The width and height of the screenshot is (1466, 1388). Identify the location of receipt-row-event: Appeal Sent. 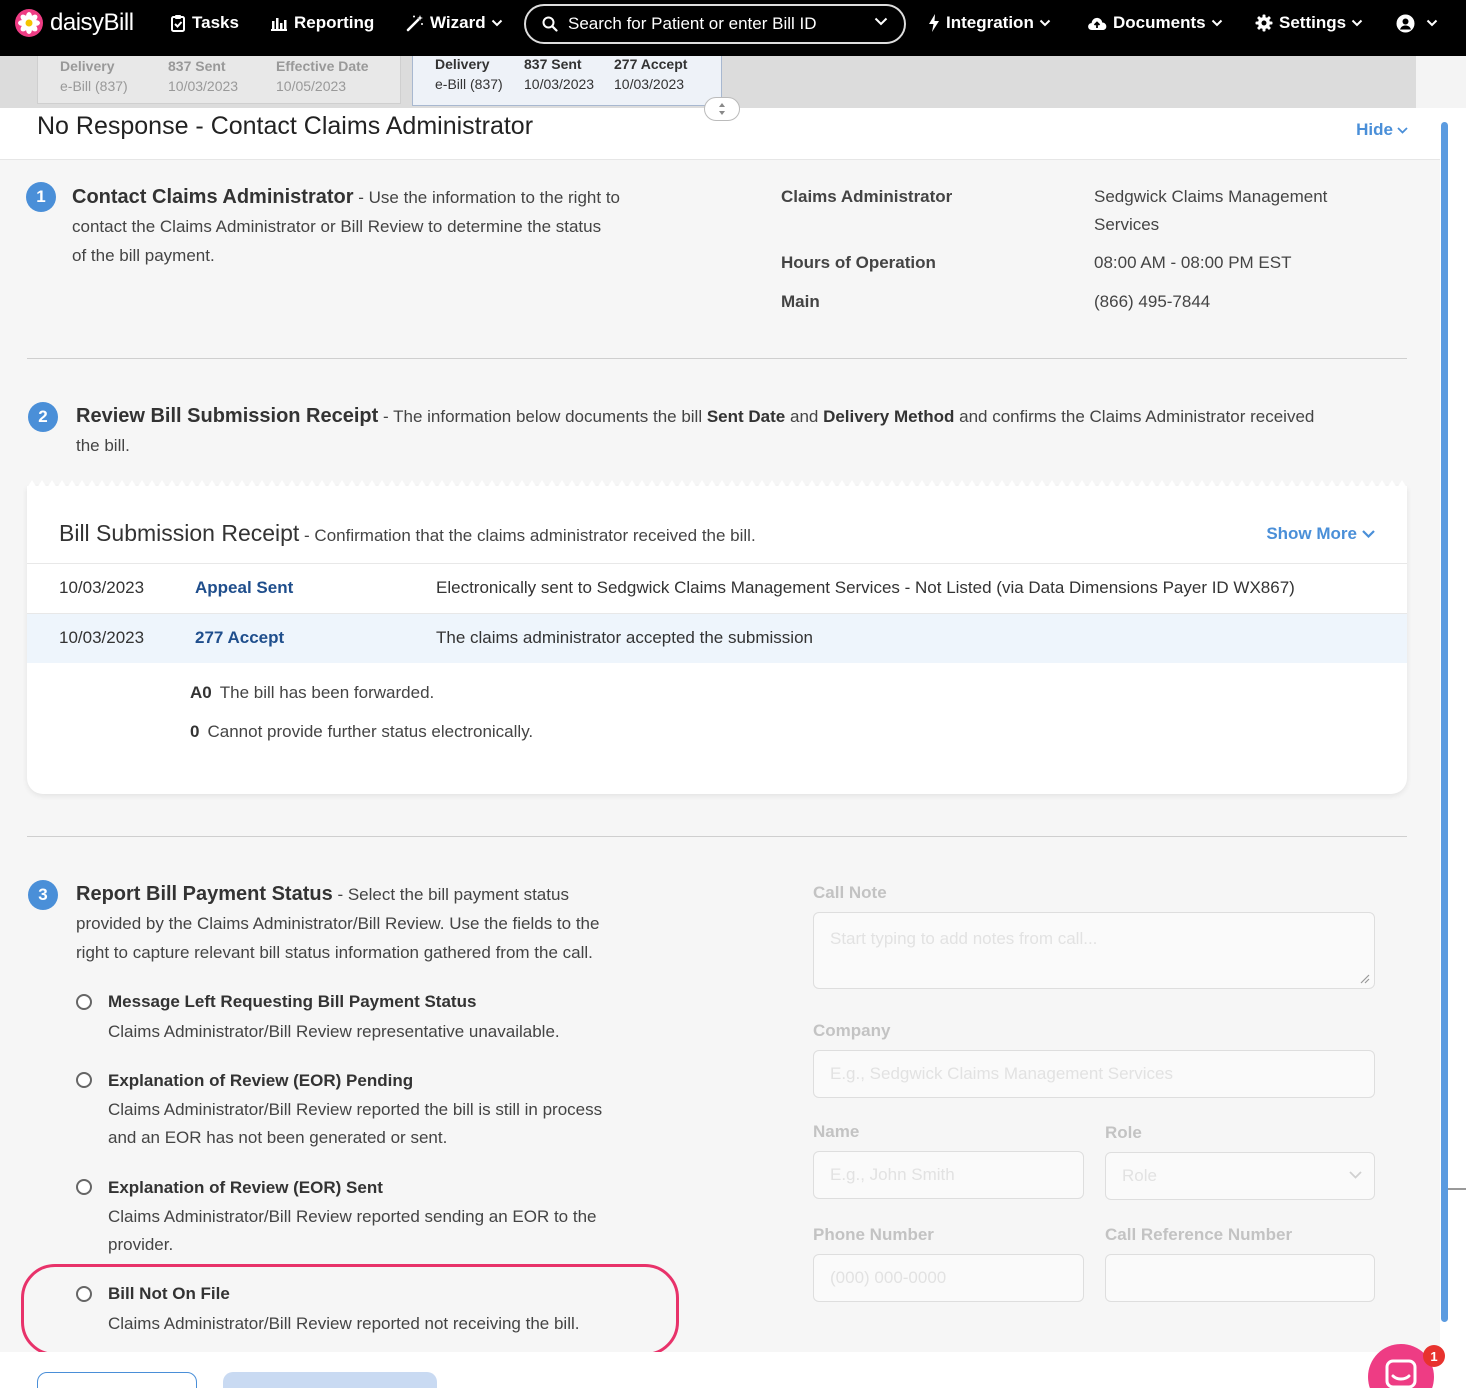
(244, 588).